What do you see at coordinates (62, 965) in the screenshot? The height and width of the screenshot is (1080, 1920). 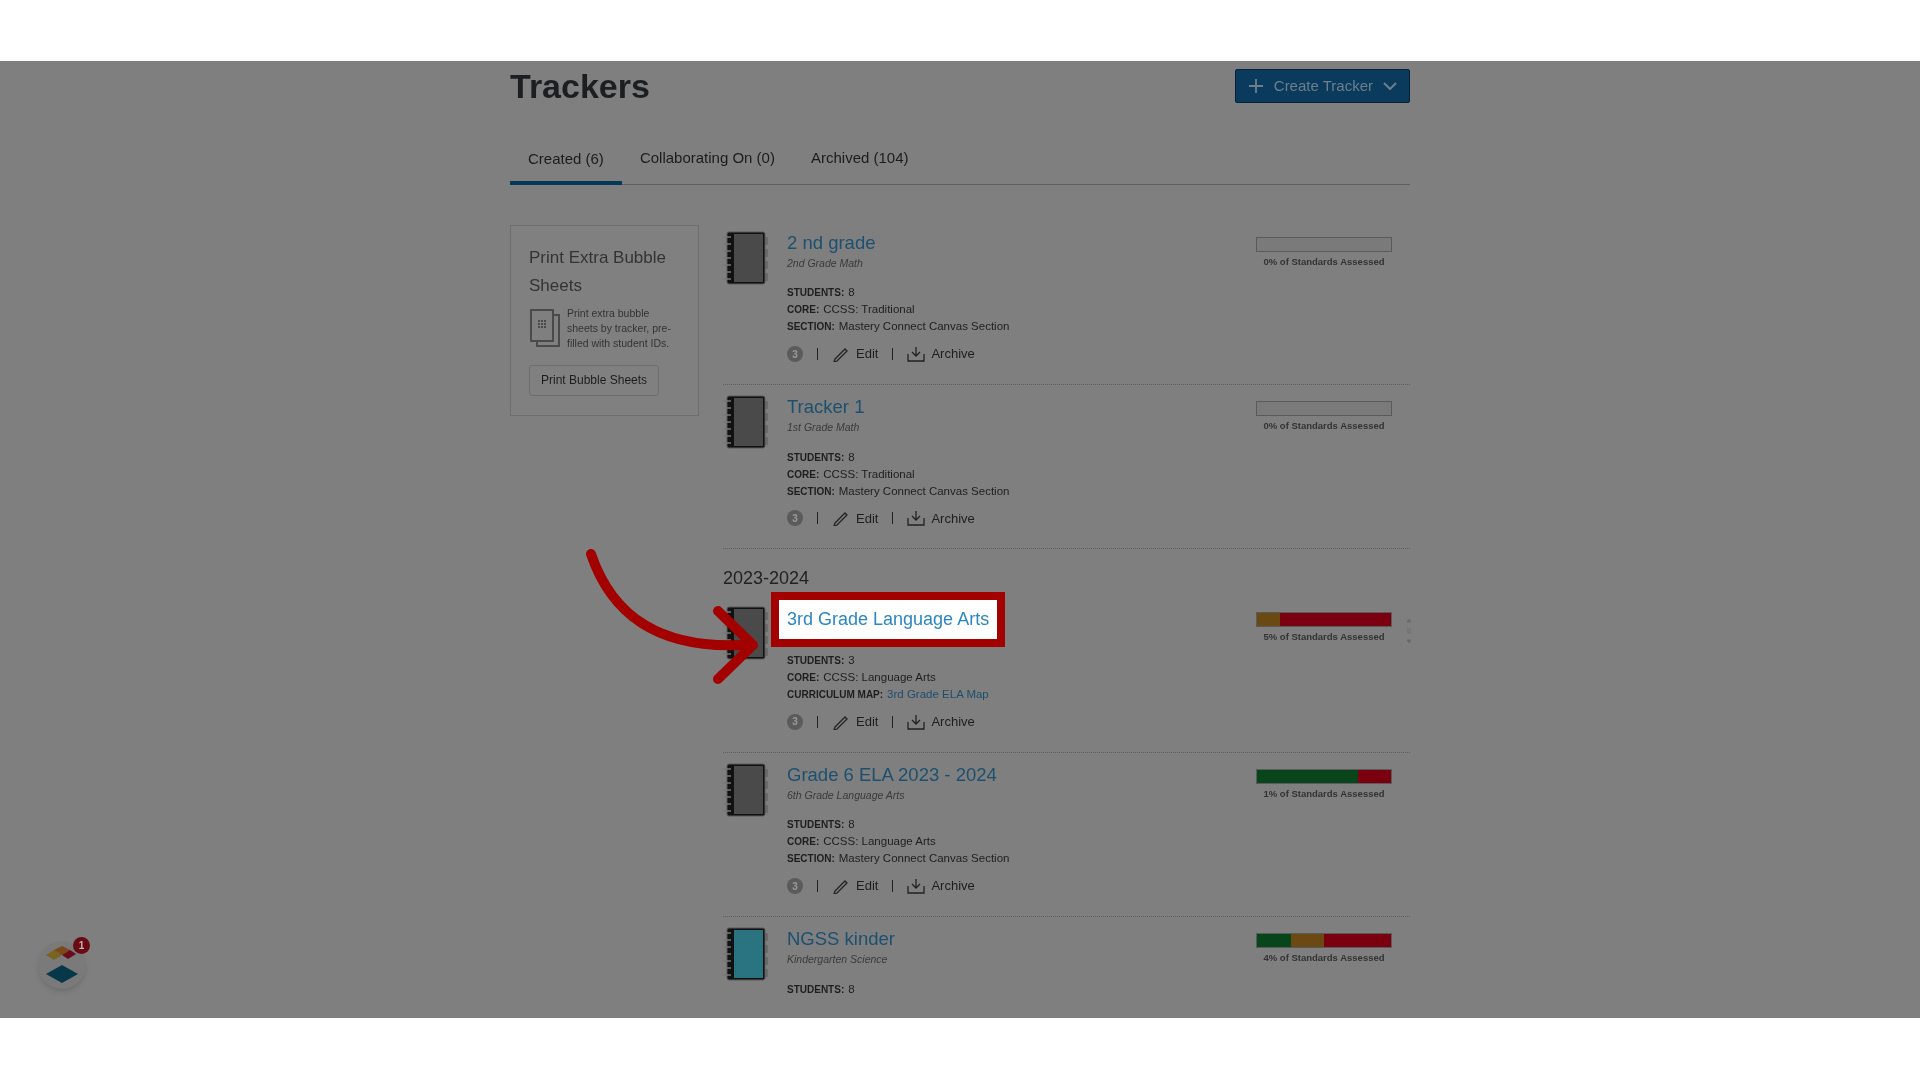 I see `app-launcher` at bounding box center [62, 965].